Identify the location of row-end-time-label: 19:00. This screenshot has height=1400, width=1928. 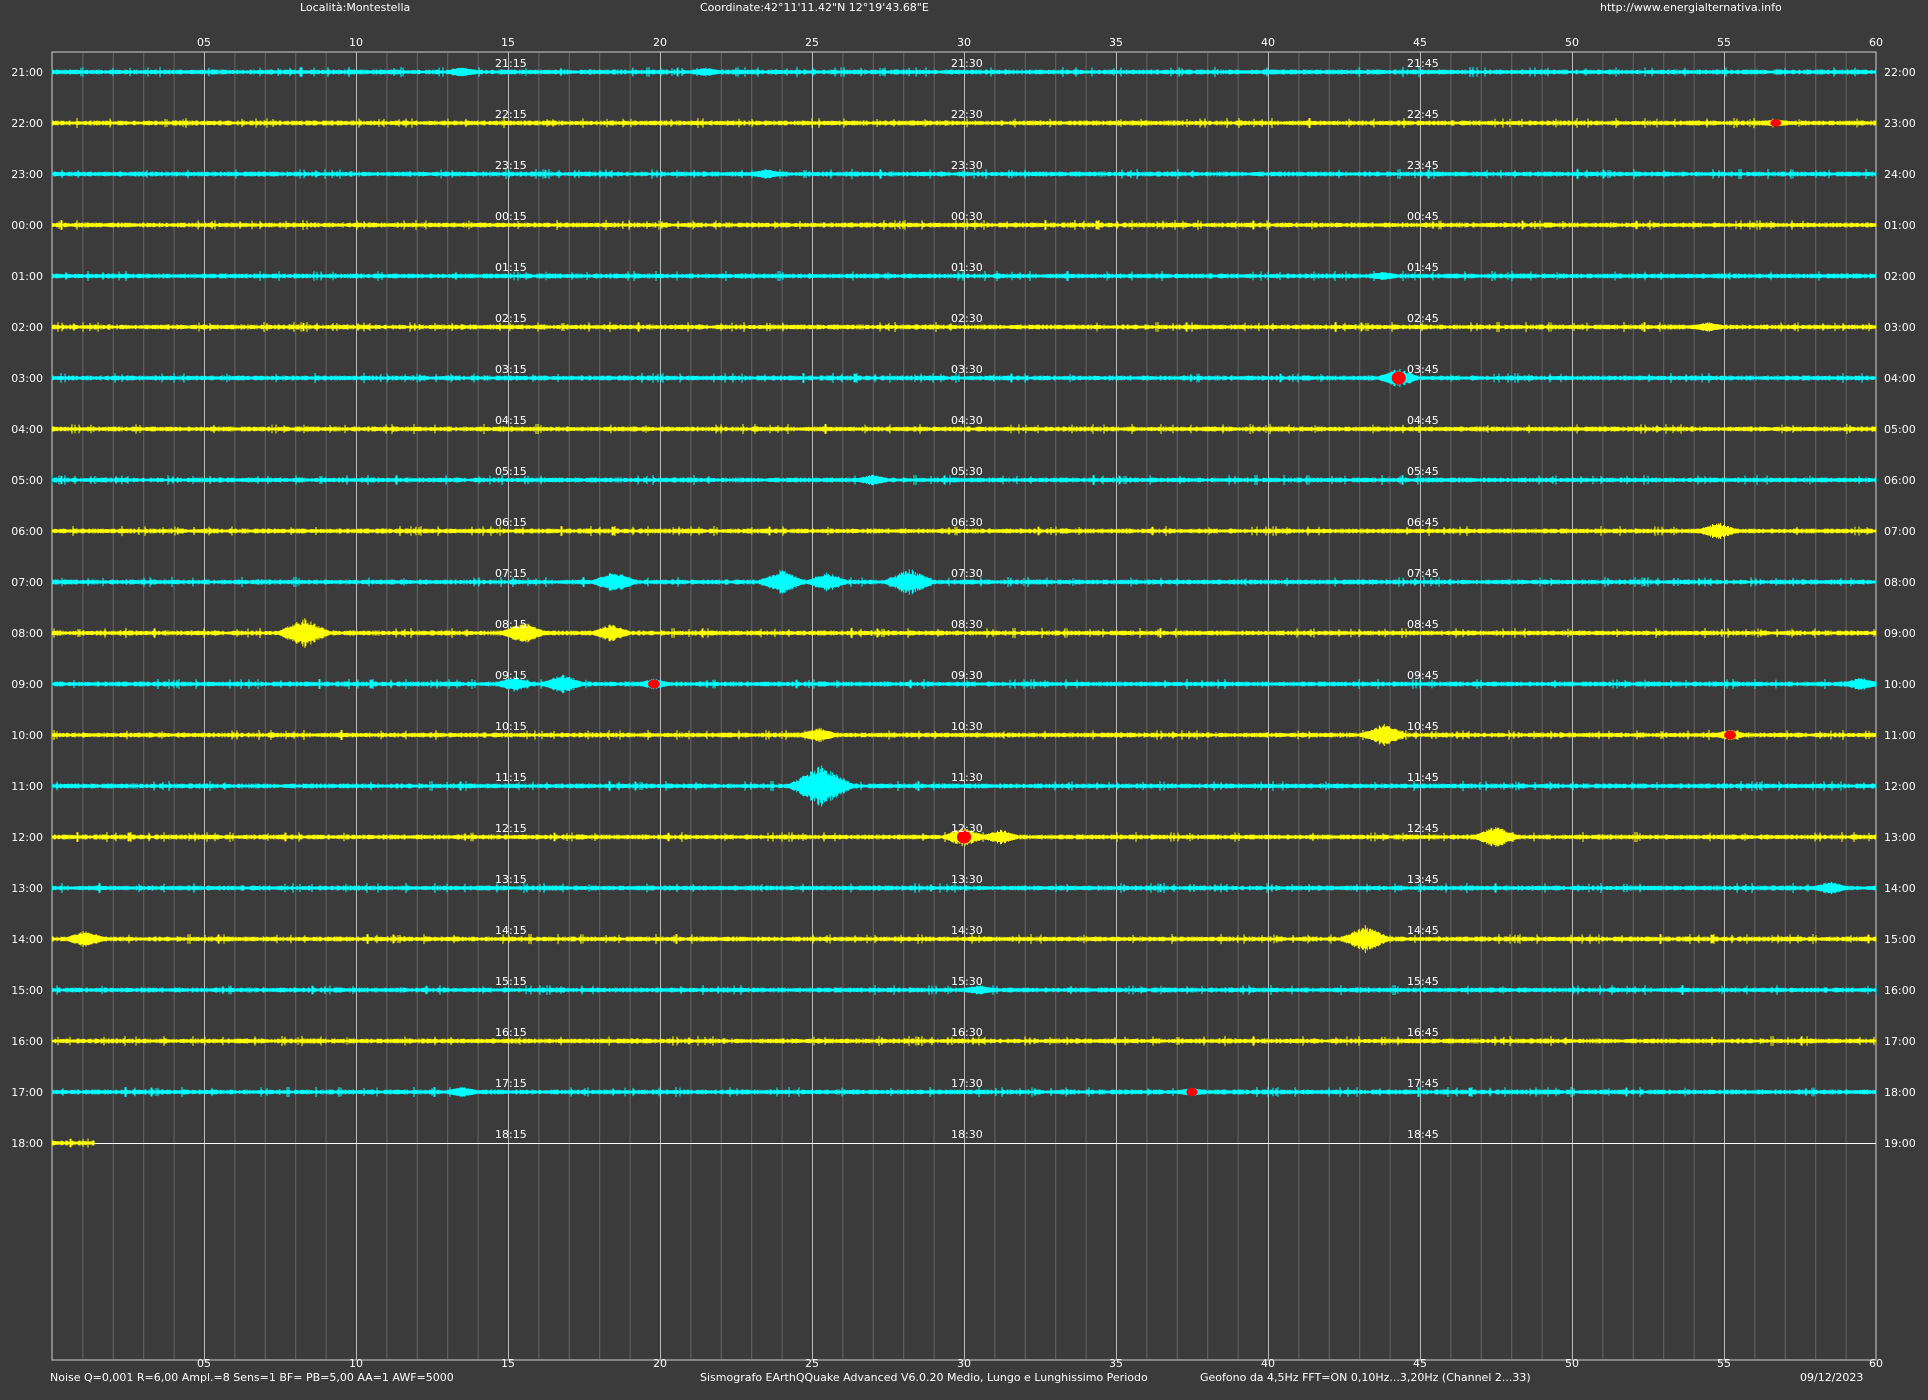
(1900, 1143).